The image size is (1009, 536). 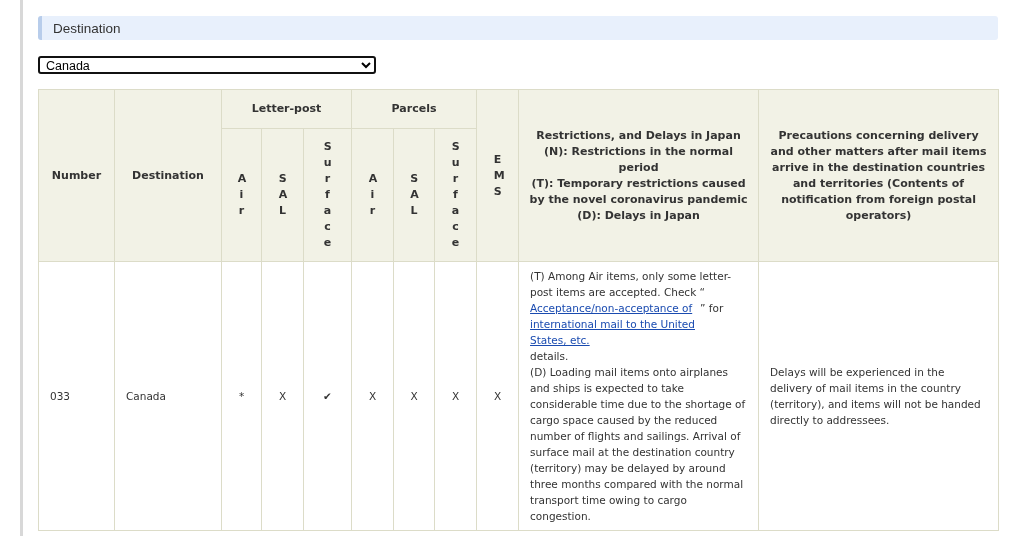 What do you see at coordinates (76, 396) in the screenshot?
I see `table-cell: 033` at bounding box center [76, 396].